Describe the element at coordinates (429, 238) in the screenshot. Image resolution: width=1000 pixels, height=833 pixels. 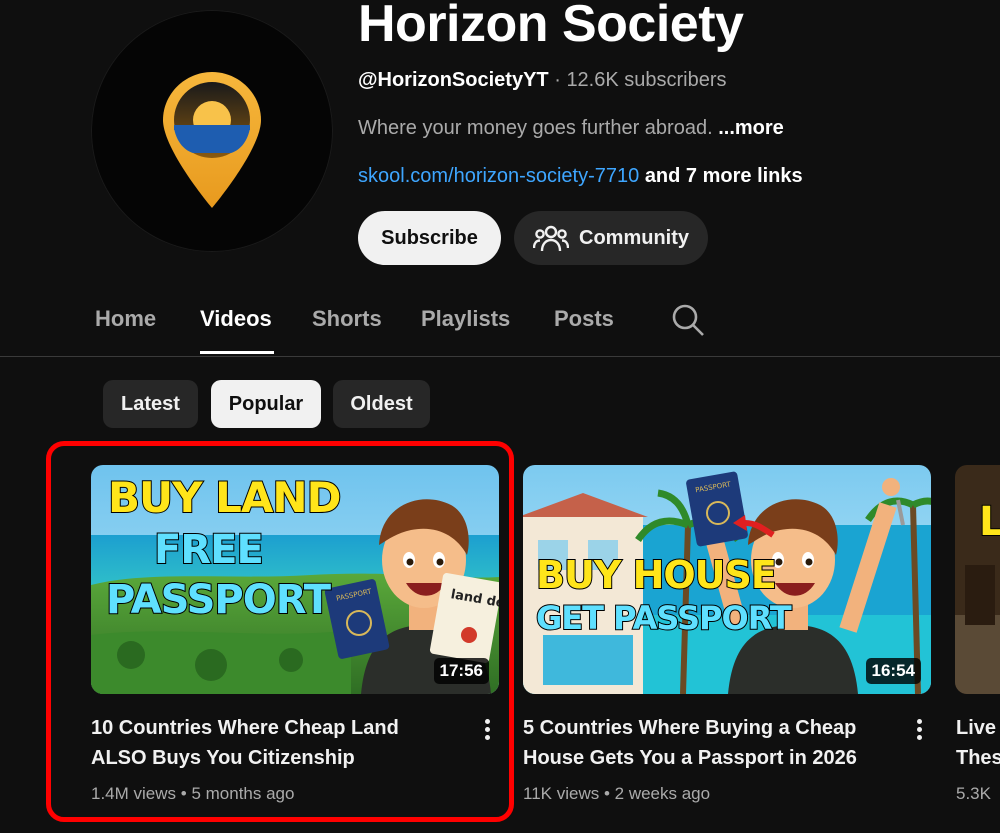
I see `subscribe-button: Subscribe` at that location.